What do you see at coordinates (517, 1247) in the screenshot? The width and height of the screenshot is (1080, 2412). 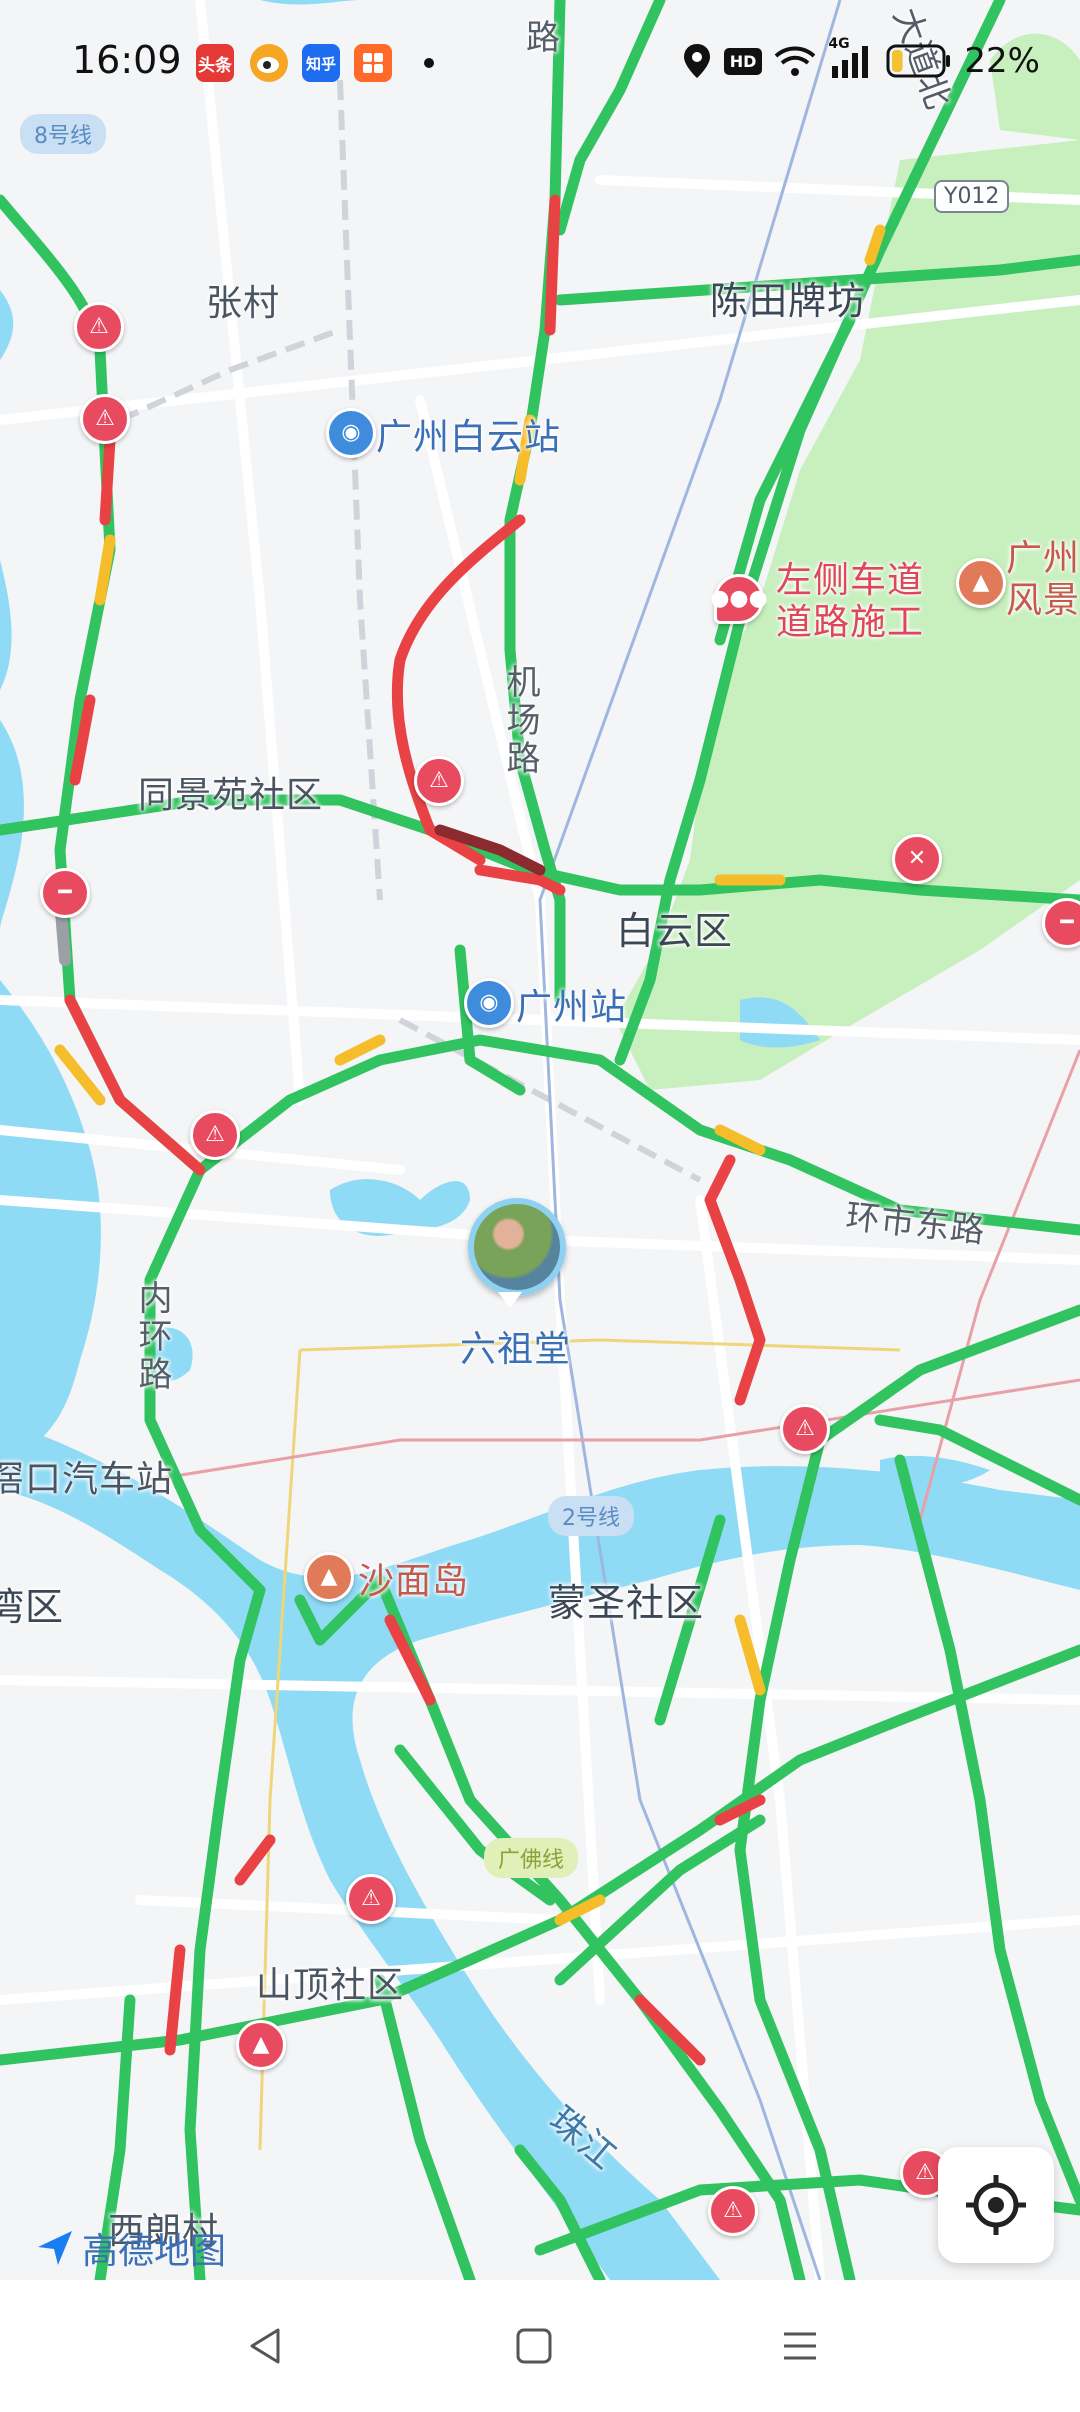 I see `poi-liuzutang-photo` at bounding box center [517, 1247].